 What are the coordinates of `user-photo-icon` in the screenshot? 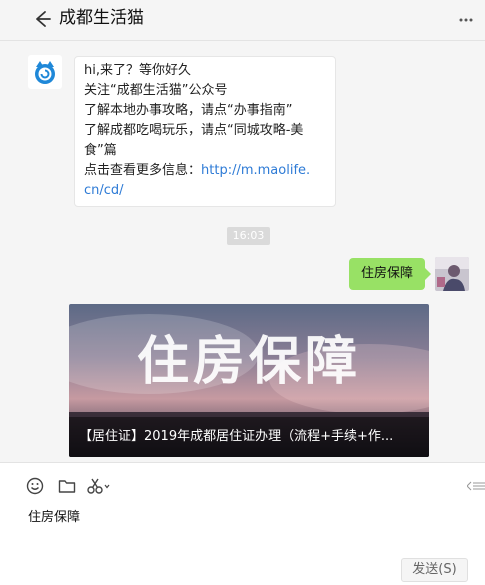 It's located at (452, 274).